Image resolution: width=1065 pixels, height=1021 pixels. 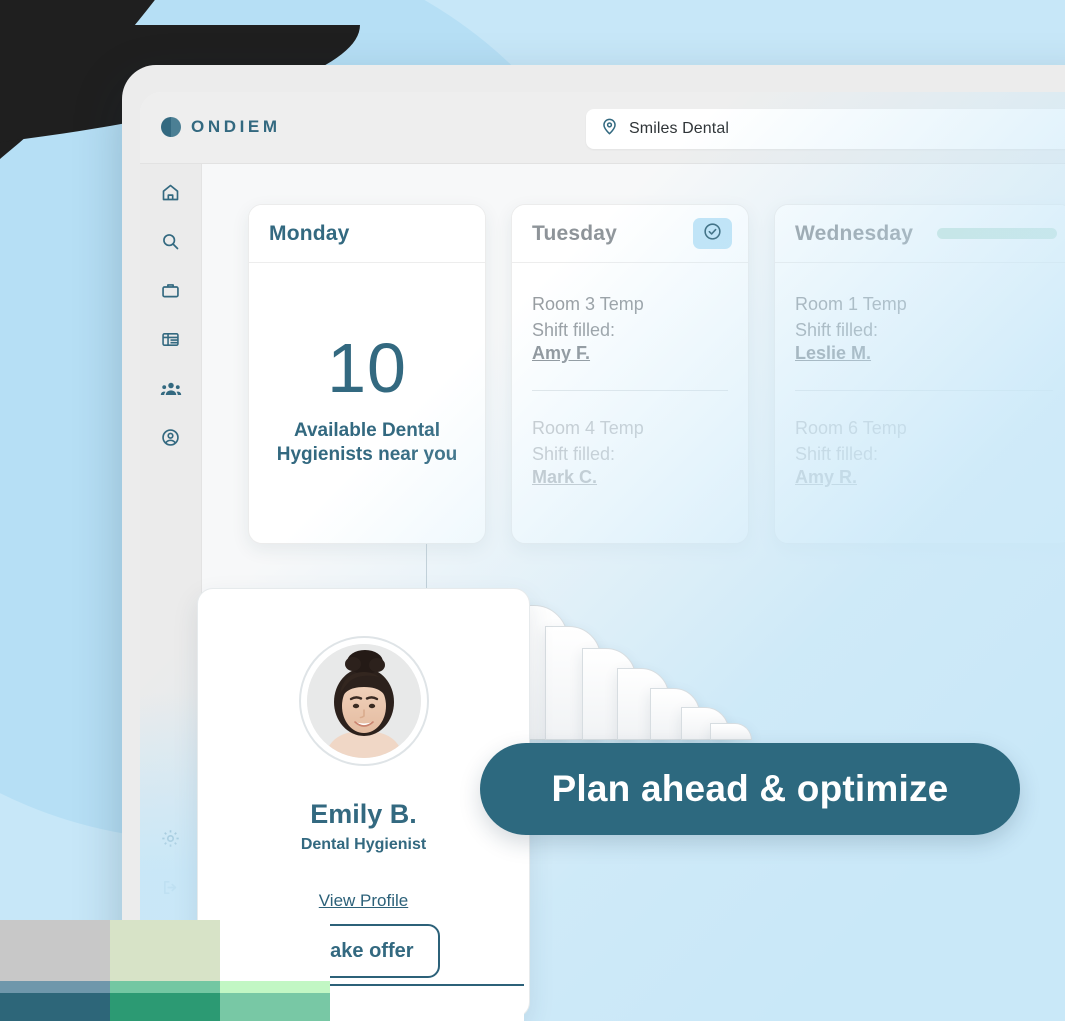 I want to click on search-icon, so click(x=170, y=244).